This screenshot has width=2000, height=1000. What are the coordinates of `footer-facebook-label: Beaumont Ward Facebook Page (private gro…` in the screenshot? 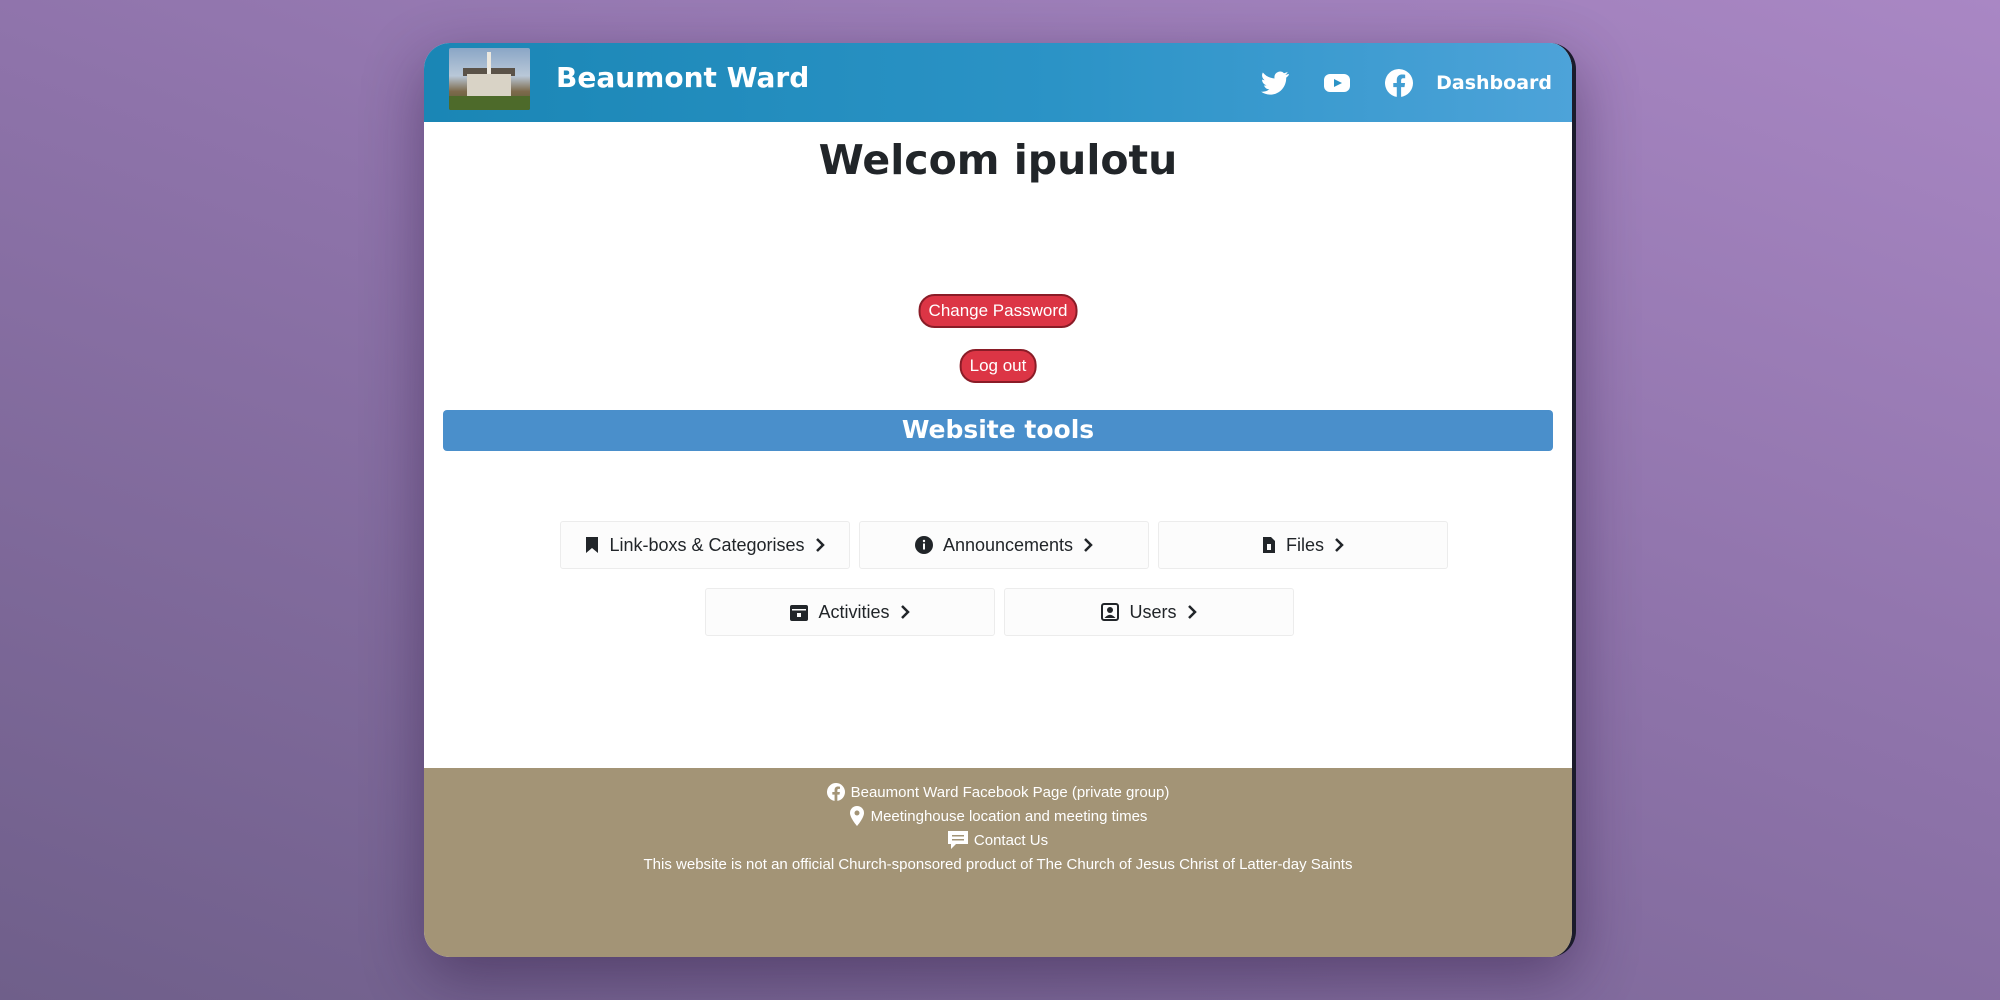 It's located at (1010, 792).